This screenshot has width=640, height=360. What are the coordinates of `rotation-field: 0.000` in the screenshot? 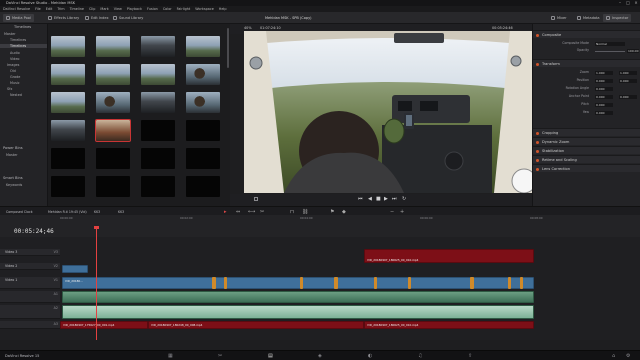 It's located at (604, 89).